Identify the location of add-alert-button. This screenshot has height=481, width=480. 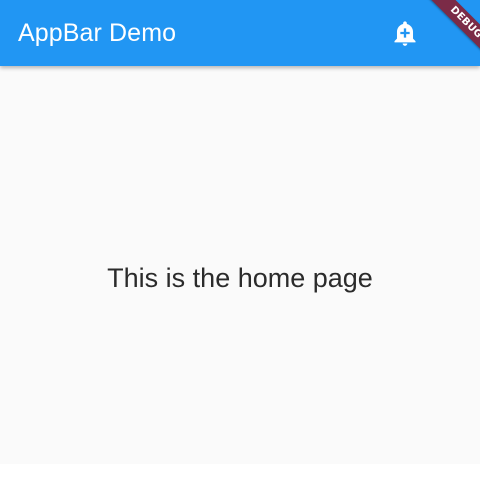
(405, 33).